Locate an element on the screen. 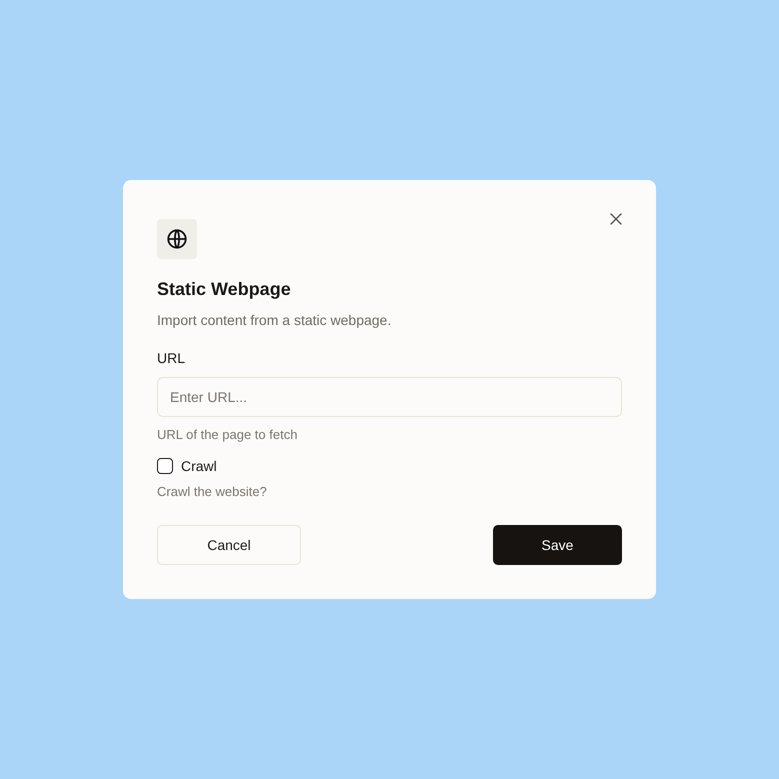 The width and height of the screenshot is (779, 779). checkbox-hint: Crawl the website? is located at coordinates (212, 491).